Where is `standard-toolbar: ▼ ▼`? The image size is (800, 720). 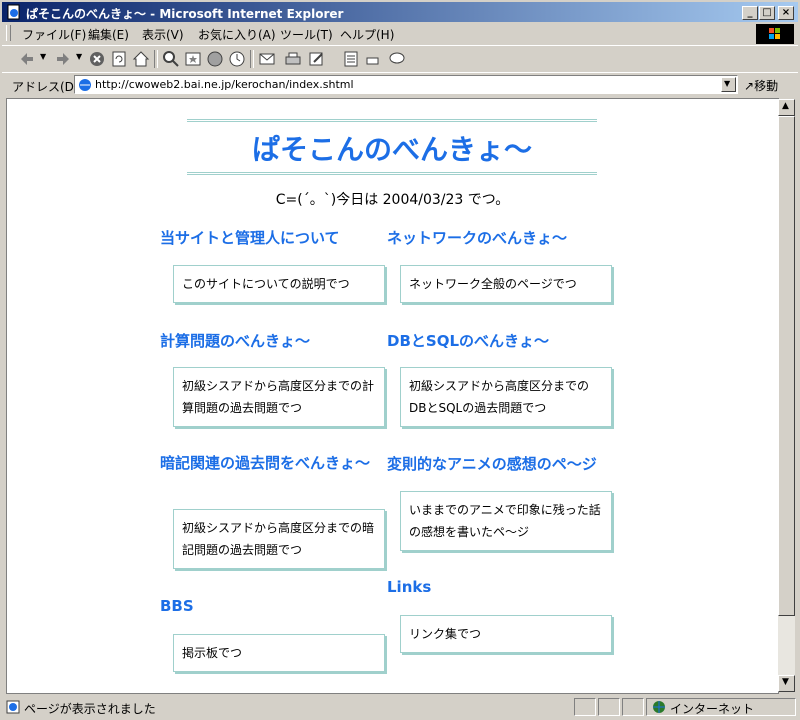 standard-toolbar: ▼ ▼ is located at coordinates (400, 59).